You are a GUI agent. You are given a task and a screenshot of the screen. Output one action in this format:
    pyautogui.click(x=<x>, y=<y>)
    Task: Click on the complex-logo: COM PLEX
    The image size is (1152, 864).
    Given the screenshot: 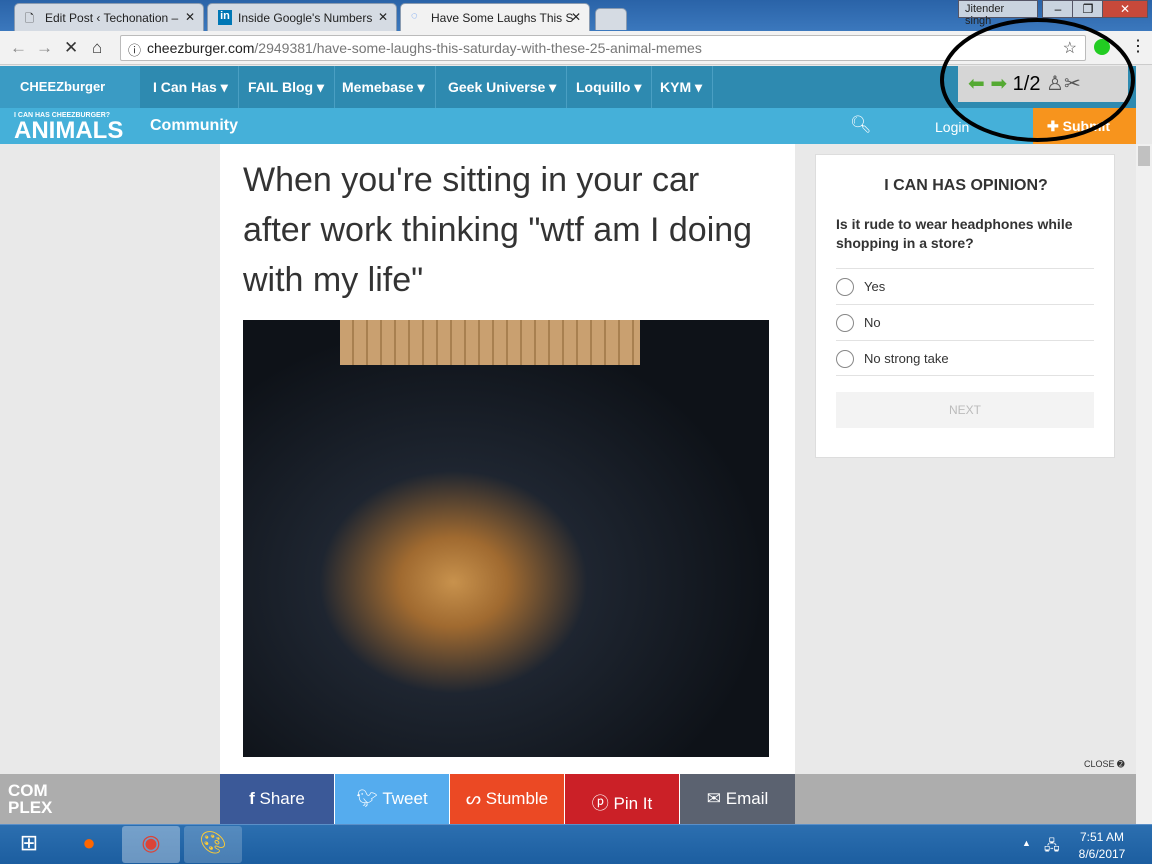 What is the action you would take?
    pyautogui.click(x=30, y=799)
    